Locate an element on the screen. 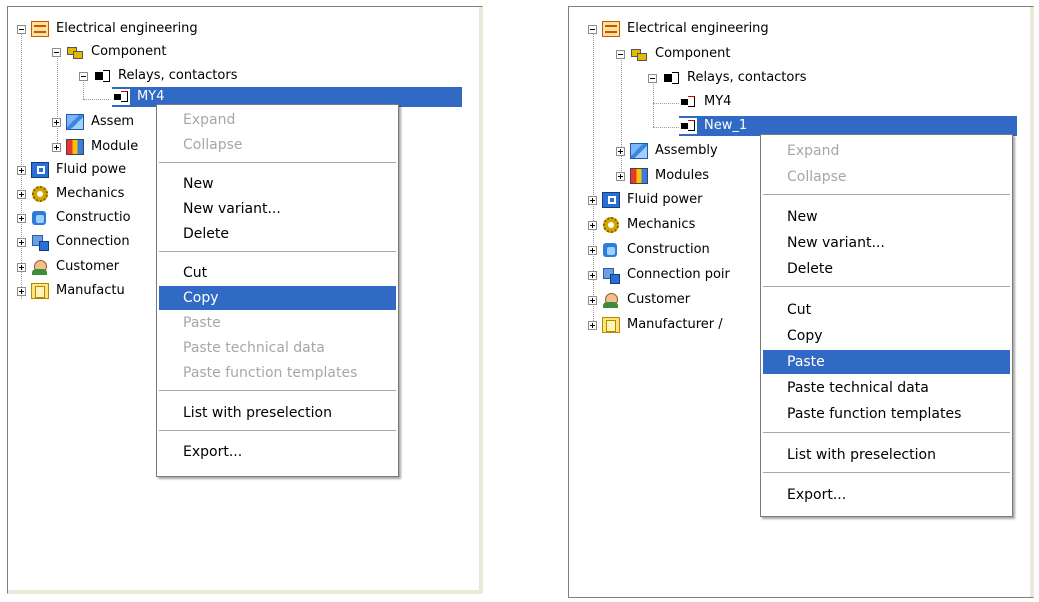 The width and height of the screenshot is (1039, 602). tree-node-my4: MY4 is located at coordinates (706, 102).